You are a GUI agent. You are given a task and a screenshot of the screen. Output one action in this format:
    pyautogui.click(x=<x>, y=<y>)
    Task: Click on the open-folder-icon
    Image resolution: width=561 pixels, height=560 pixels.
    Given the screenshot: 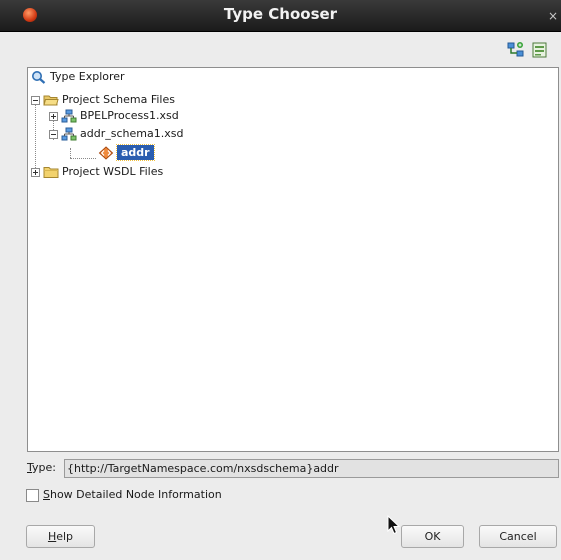 What is the action you would take?
    pyautogui.click(x=51, y=100)
    